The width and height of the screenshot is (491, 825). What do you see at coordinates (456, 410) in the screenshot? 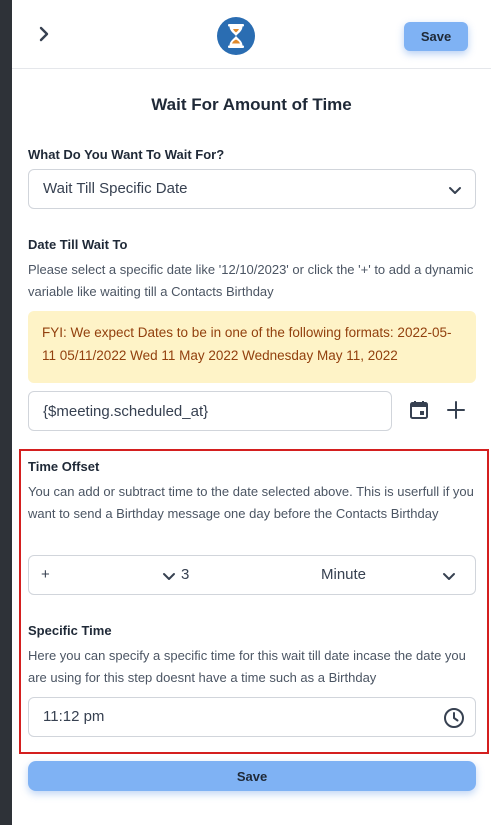
I see `add-variable-icon` at bounding box center [456, 410].